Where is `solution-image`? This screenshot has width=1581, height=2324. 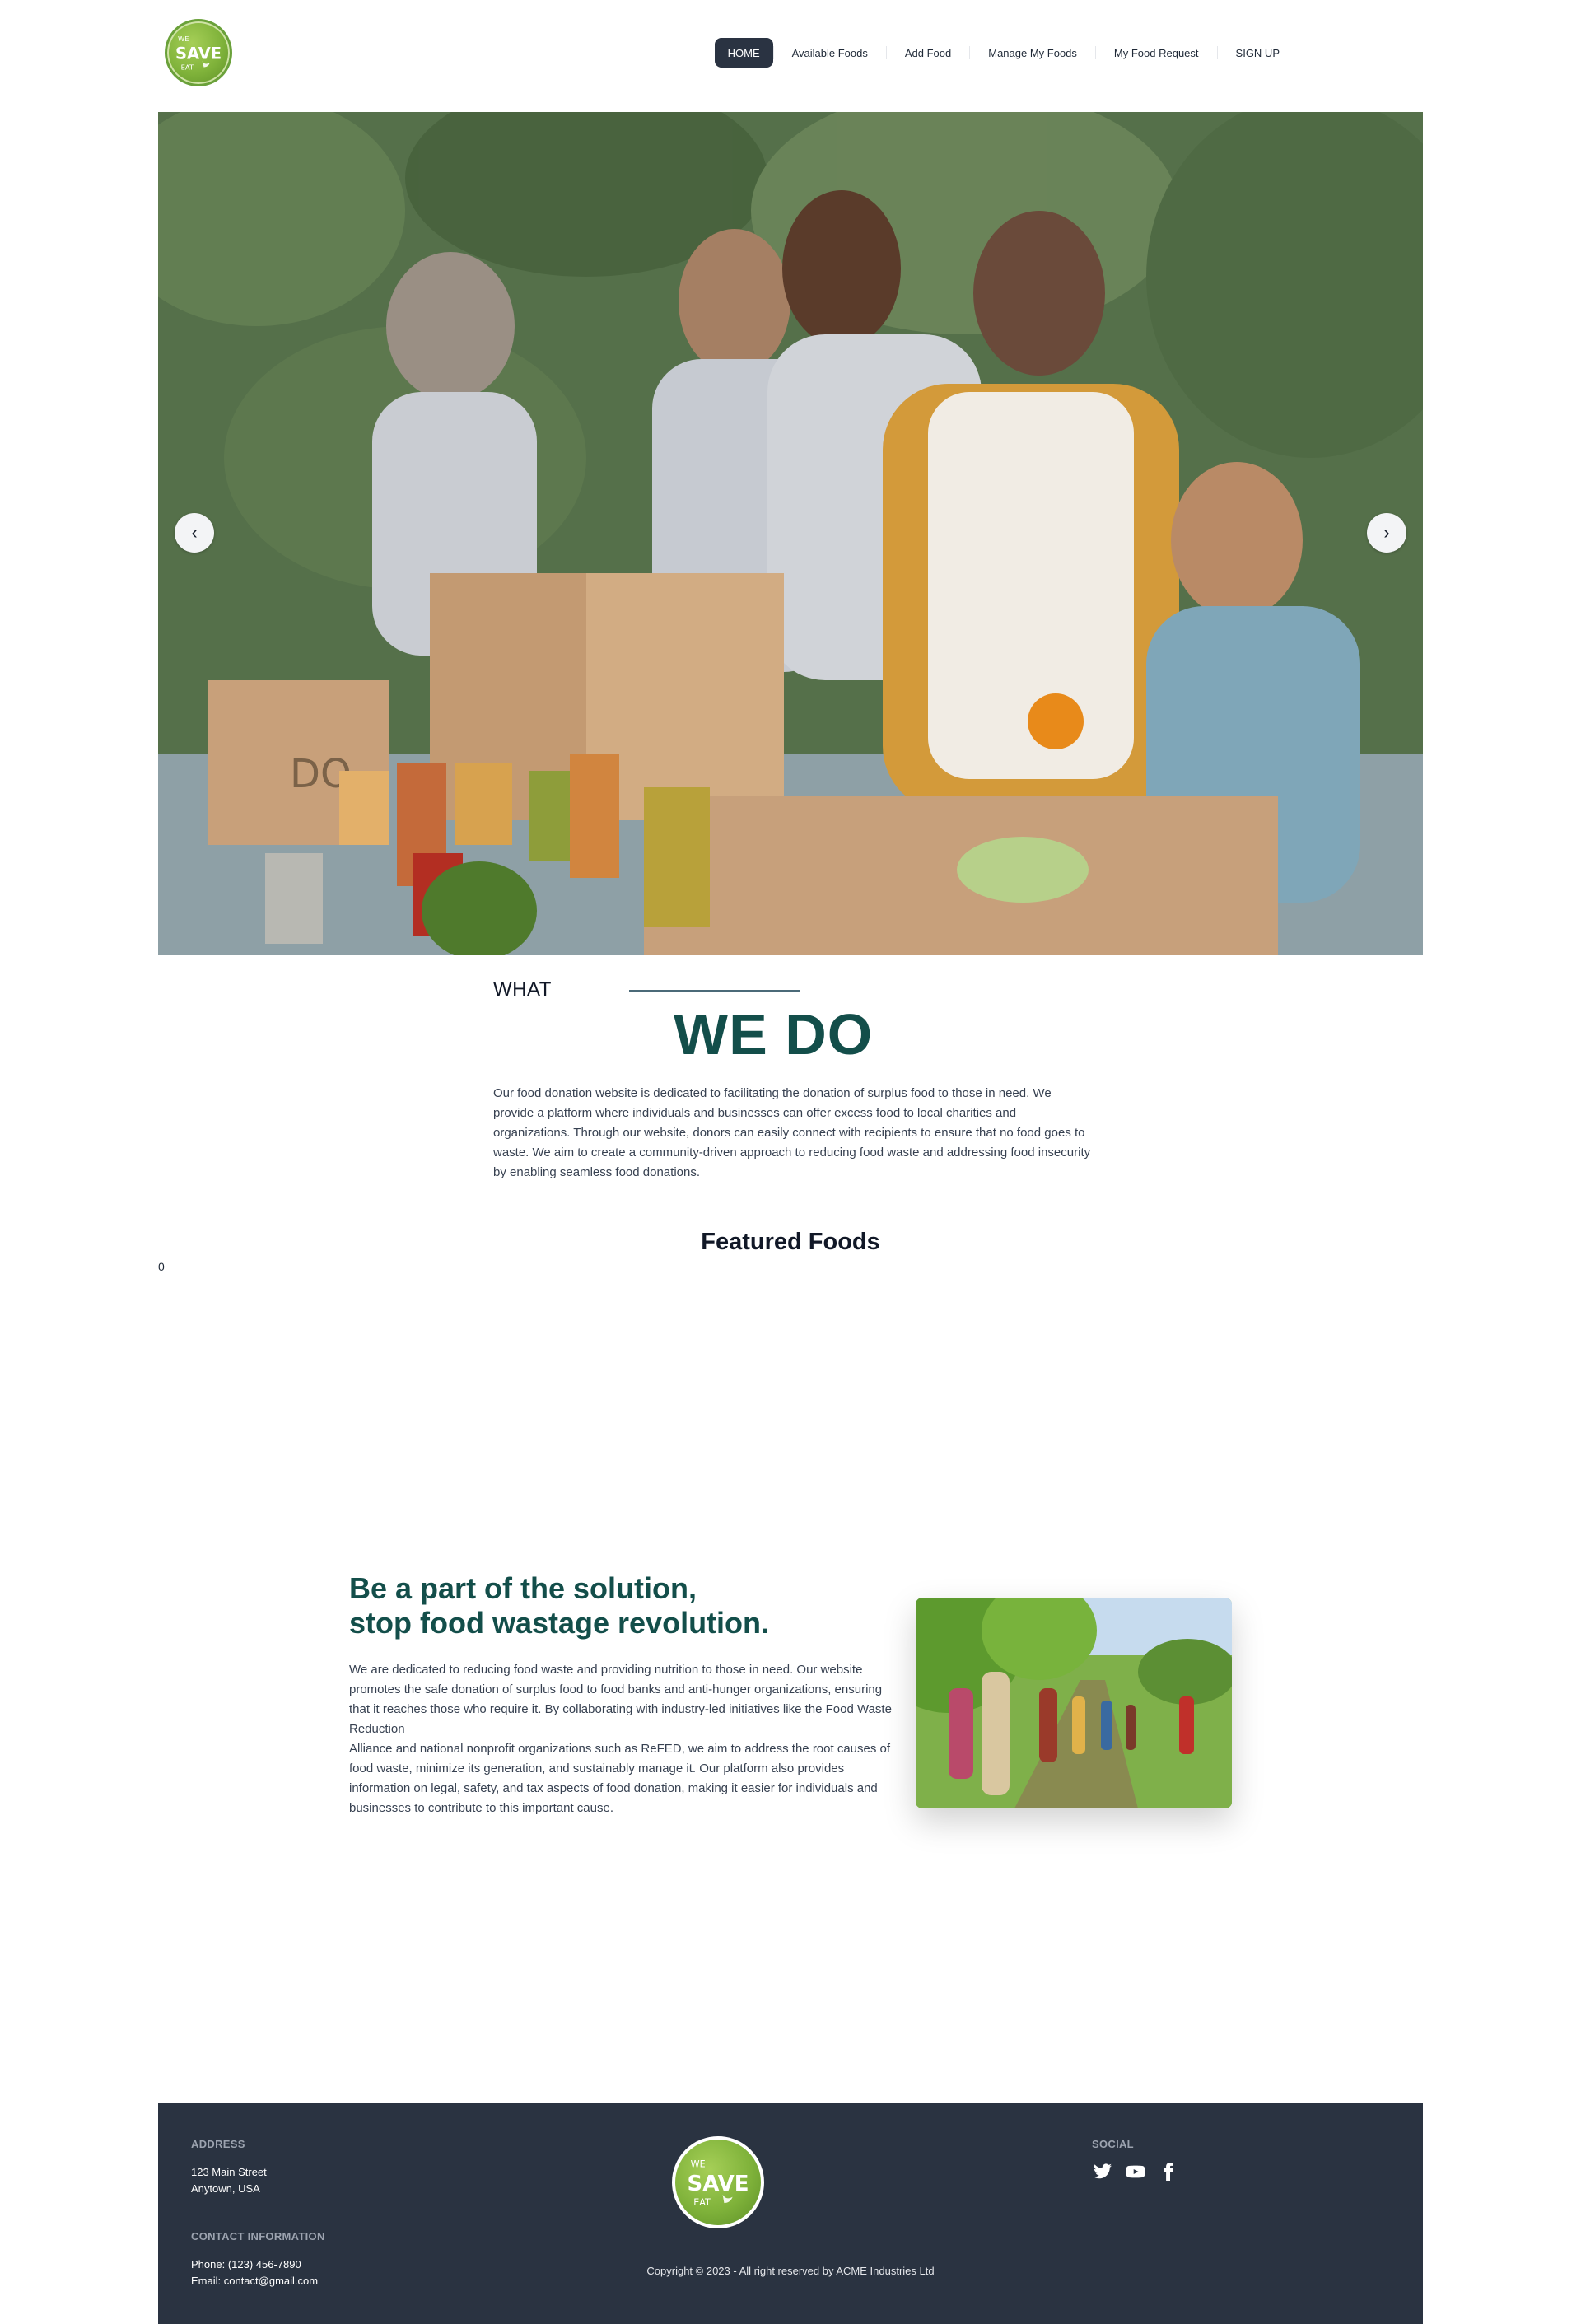 solution-image is located at coordinates (1074, 1703).